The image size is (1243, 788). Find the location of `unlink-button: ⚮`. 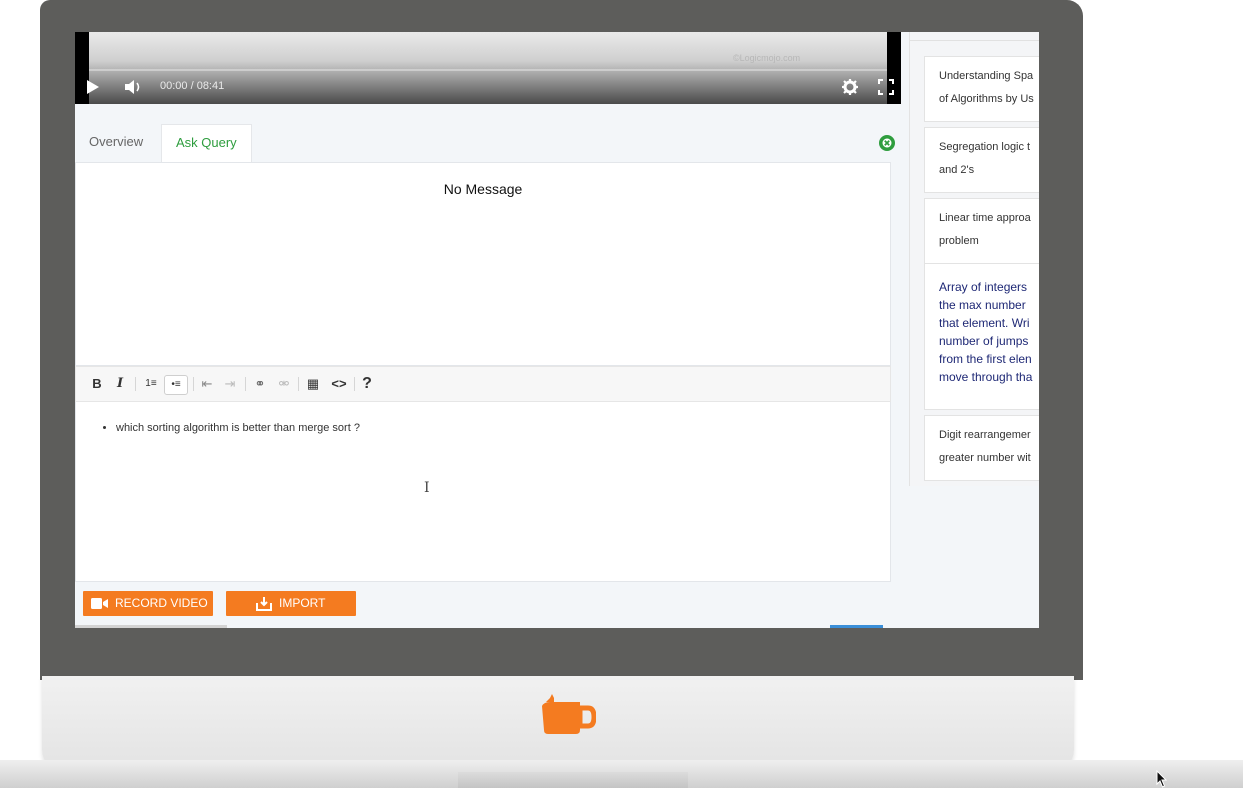

unlink-button: ⚮ is located at coordinates (284, 384).